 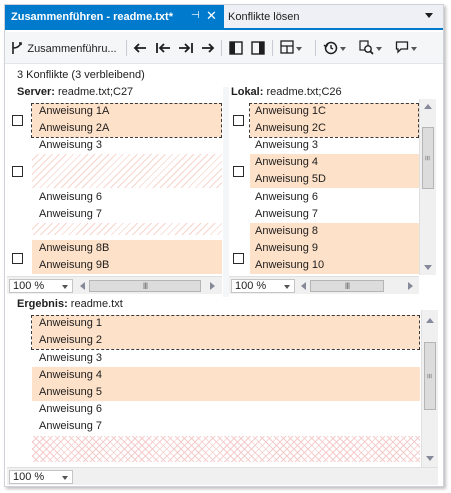 I want to click on split-right-icon, so click(x=258, y=48).